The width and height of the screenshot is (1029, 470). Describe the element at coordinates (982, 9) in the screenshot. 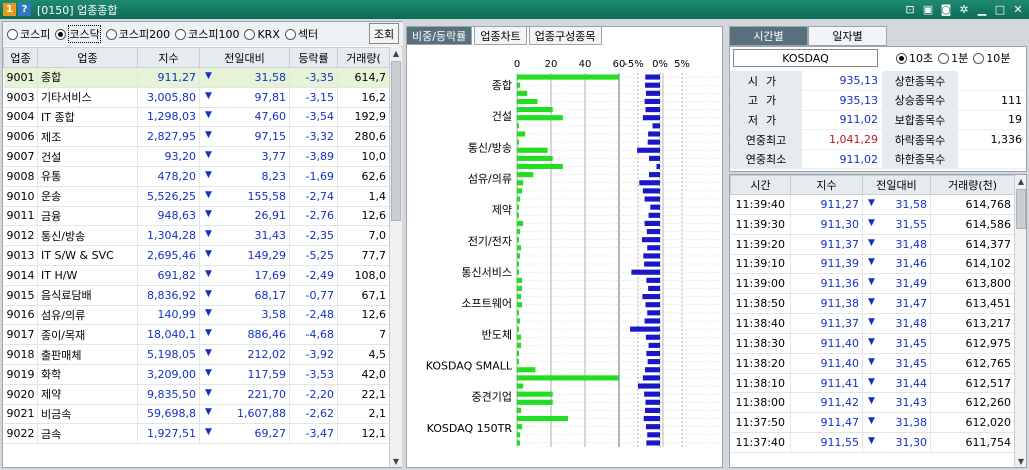

I see `minimize-icon: ▁` at that location.